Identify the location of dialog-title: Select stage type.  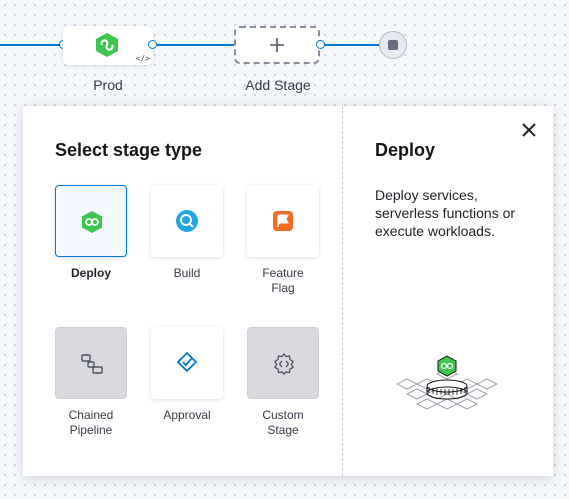
(129, 150).